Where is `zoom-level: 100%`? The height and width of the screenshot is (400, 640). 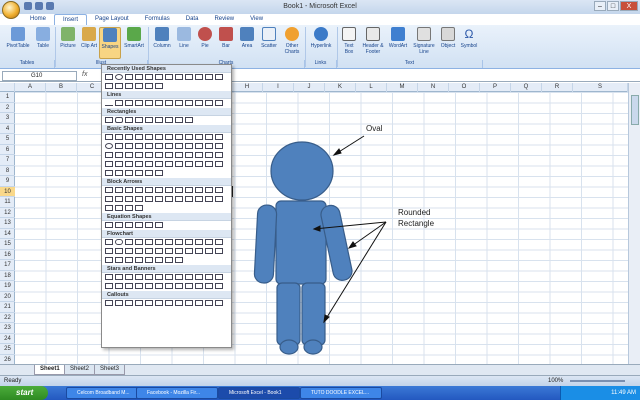
zoom-level: 100% is located at coordinates (555, 381).